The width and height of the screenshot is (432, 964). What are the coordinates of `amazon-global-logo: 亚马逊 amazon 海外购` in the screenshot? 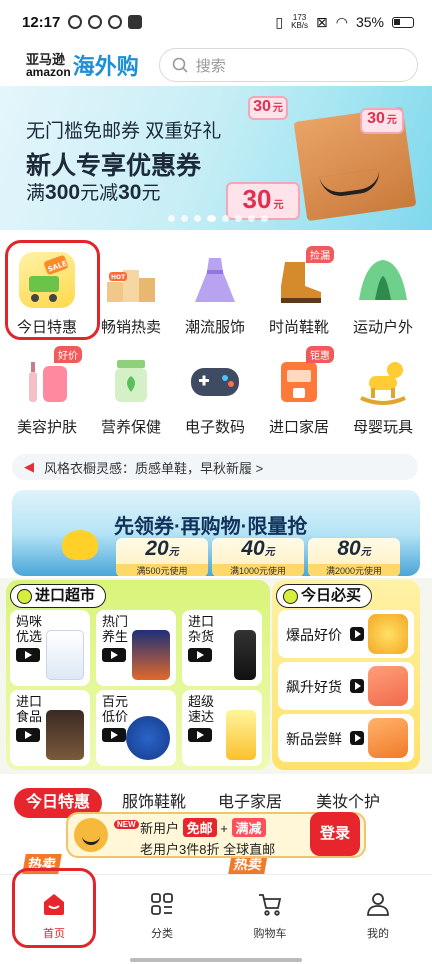 It's located at (82, 65).